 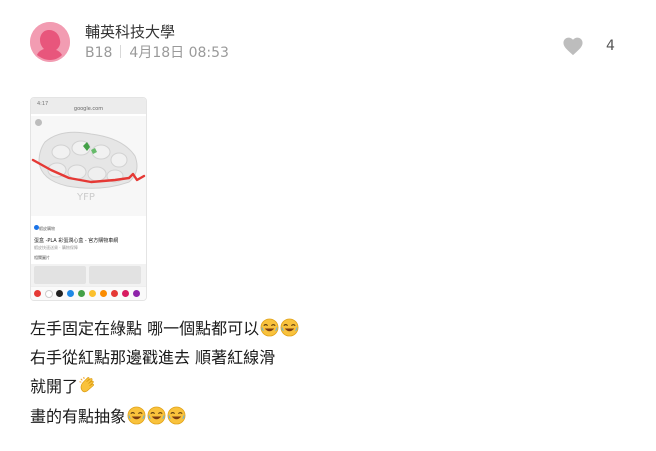 What do you see at coordinates (153, 357) in the screenshot?
I see `body-line-2: 右手從紅點那邊戳進去 順著紅線滑` at bounding box center [153, 357].